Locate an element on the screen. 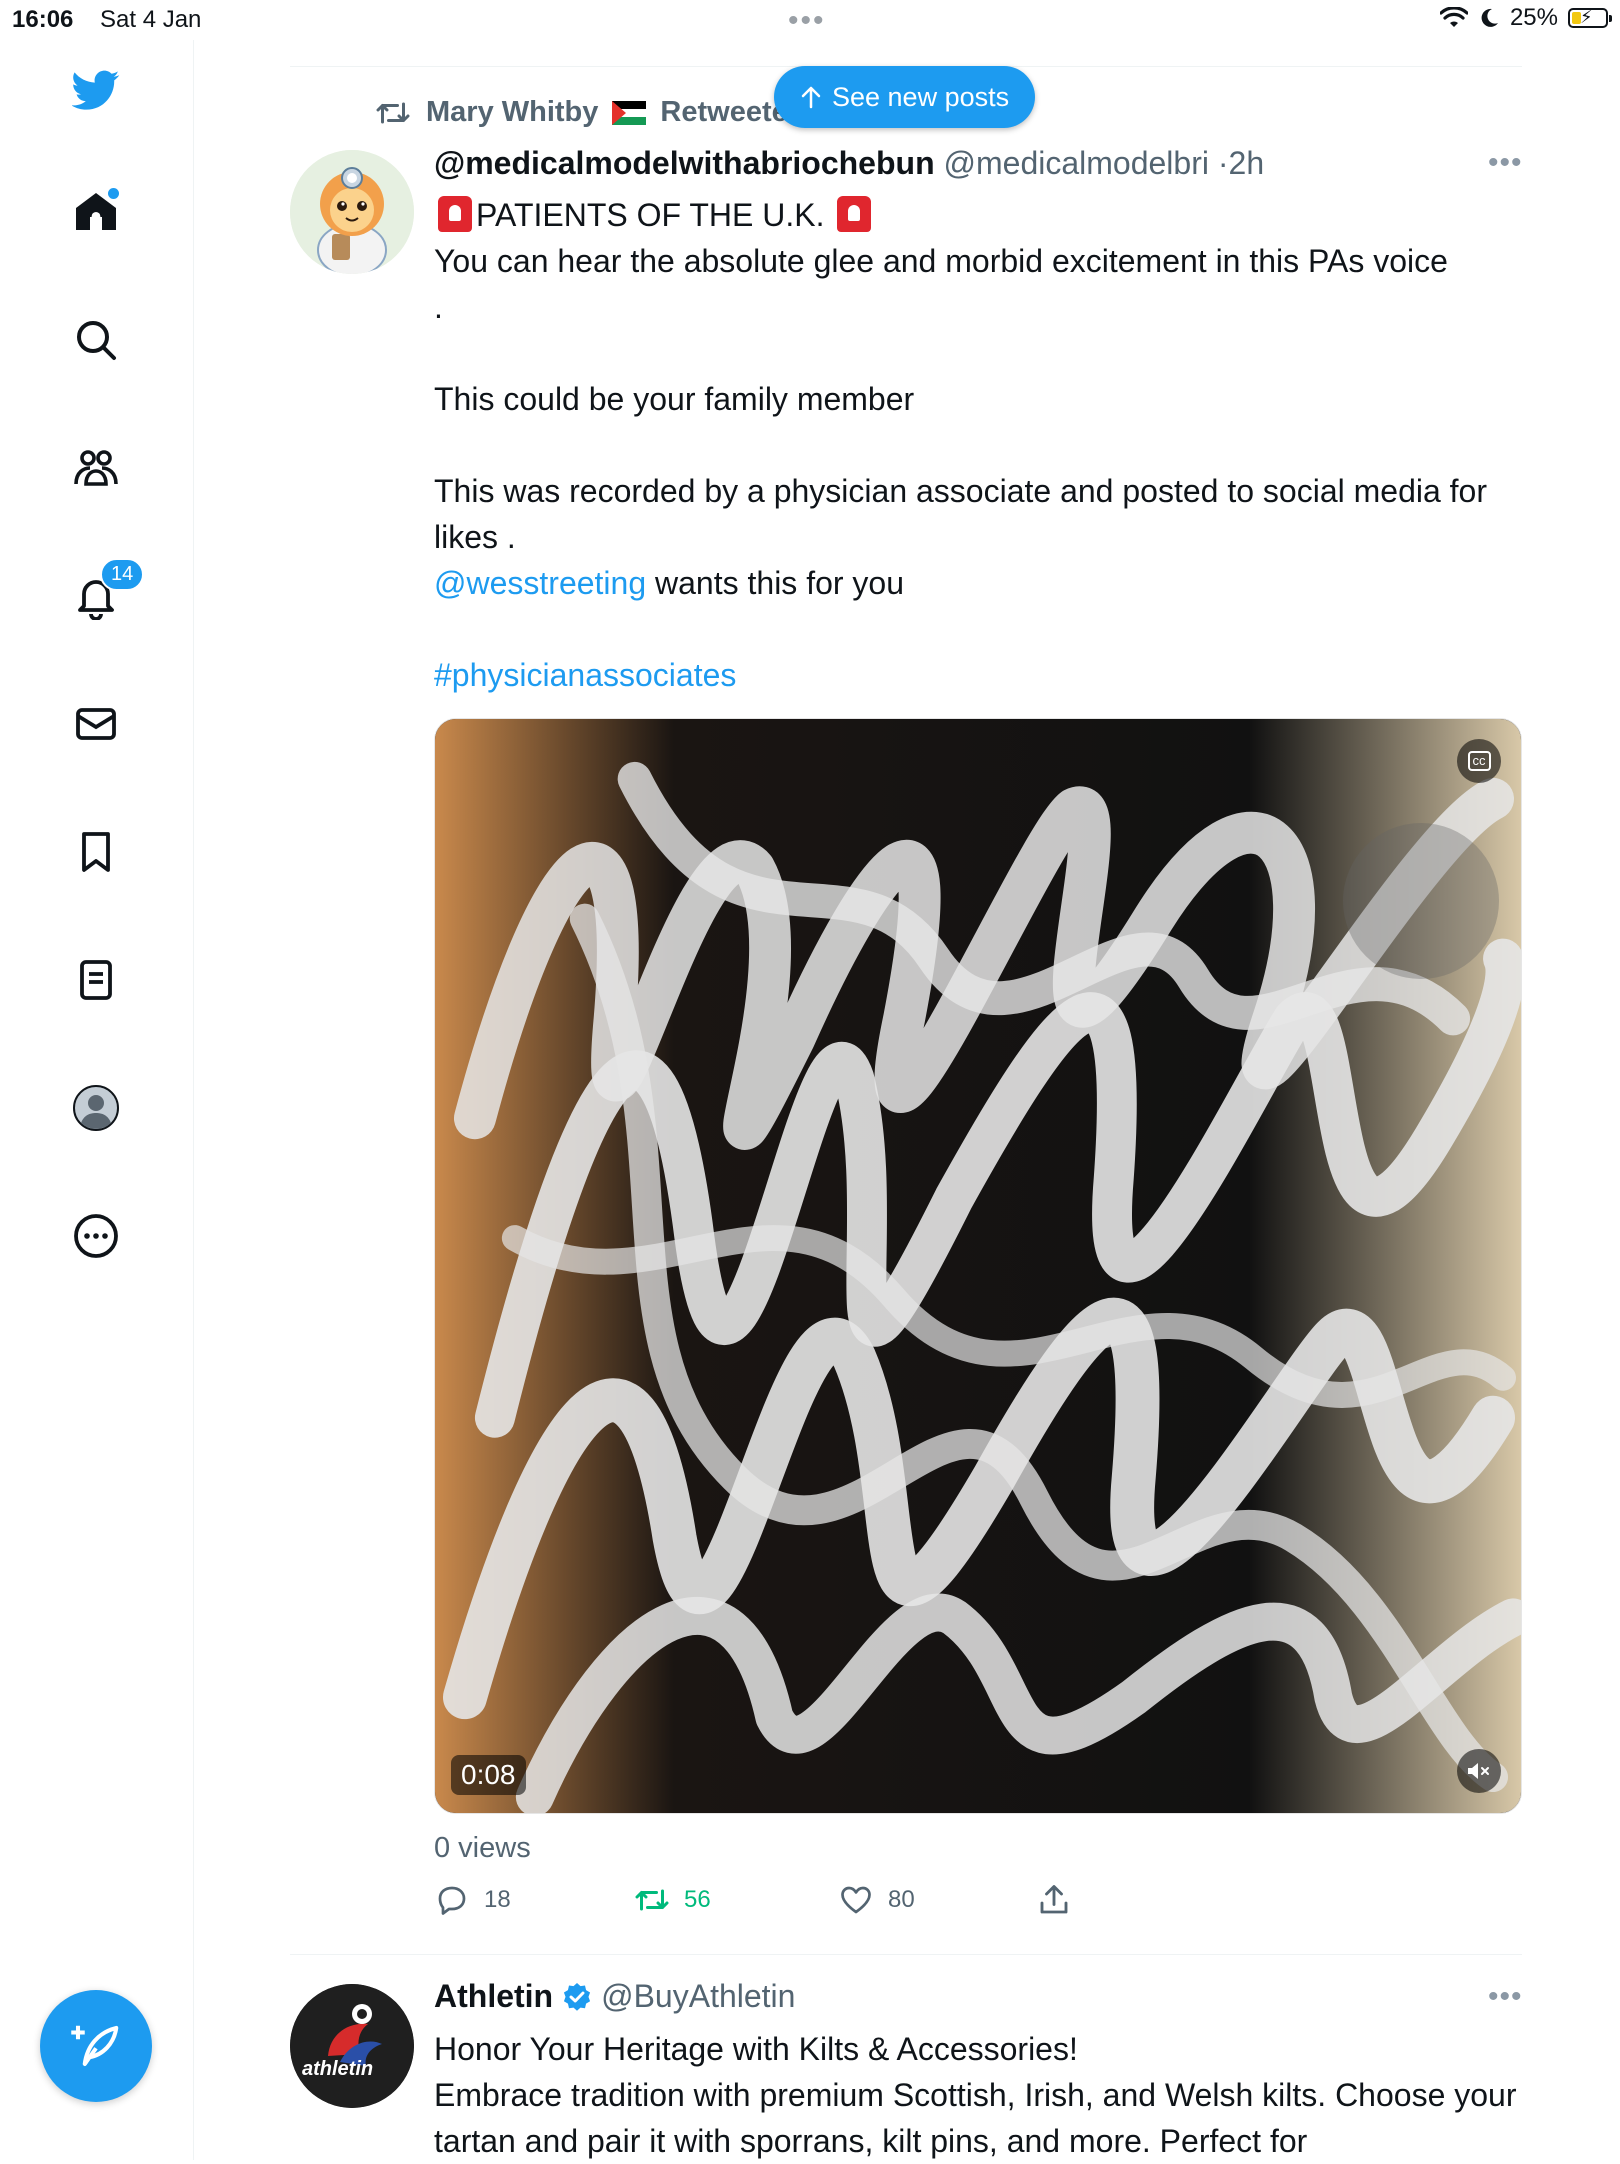  cc-icon: cc is located at coordinates (1479, 761).